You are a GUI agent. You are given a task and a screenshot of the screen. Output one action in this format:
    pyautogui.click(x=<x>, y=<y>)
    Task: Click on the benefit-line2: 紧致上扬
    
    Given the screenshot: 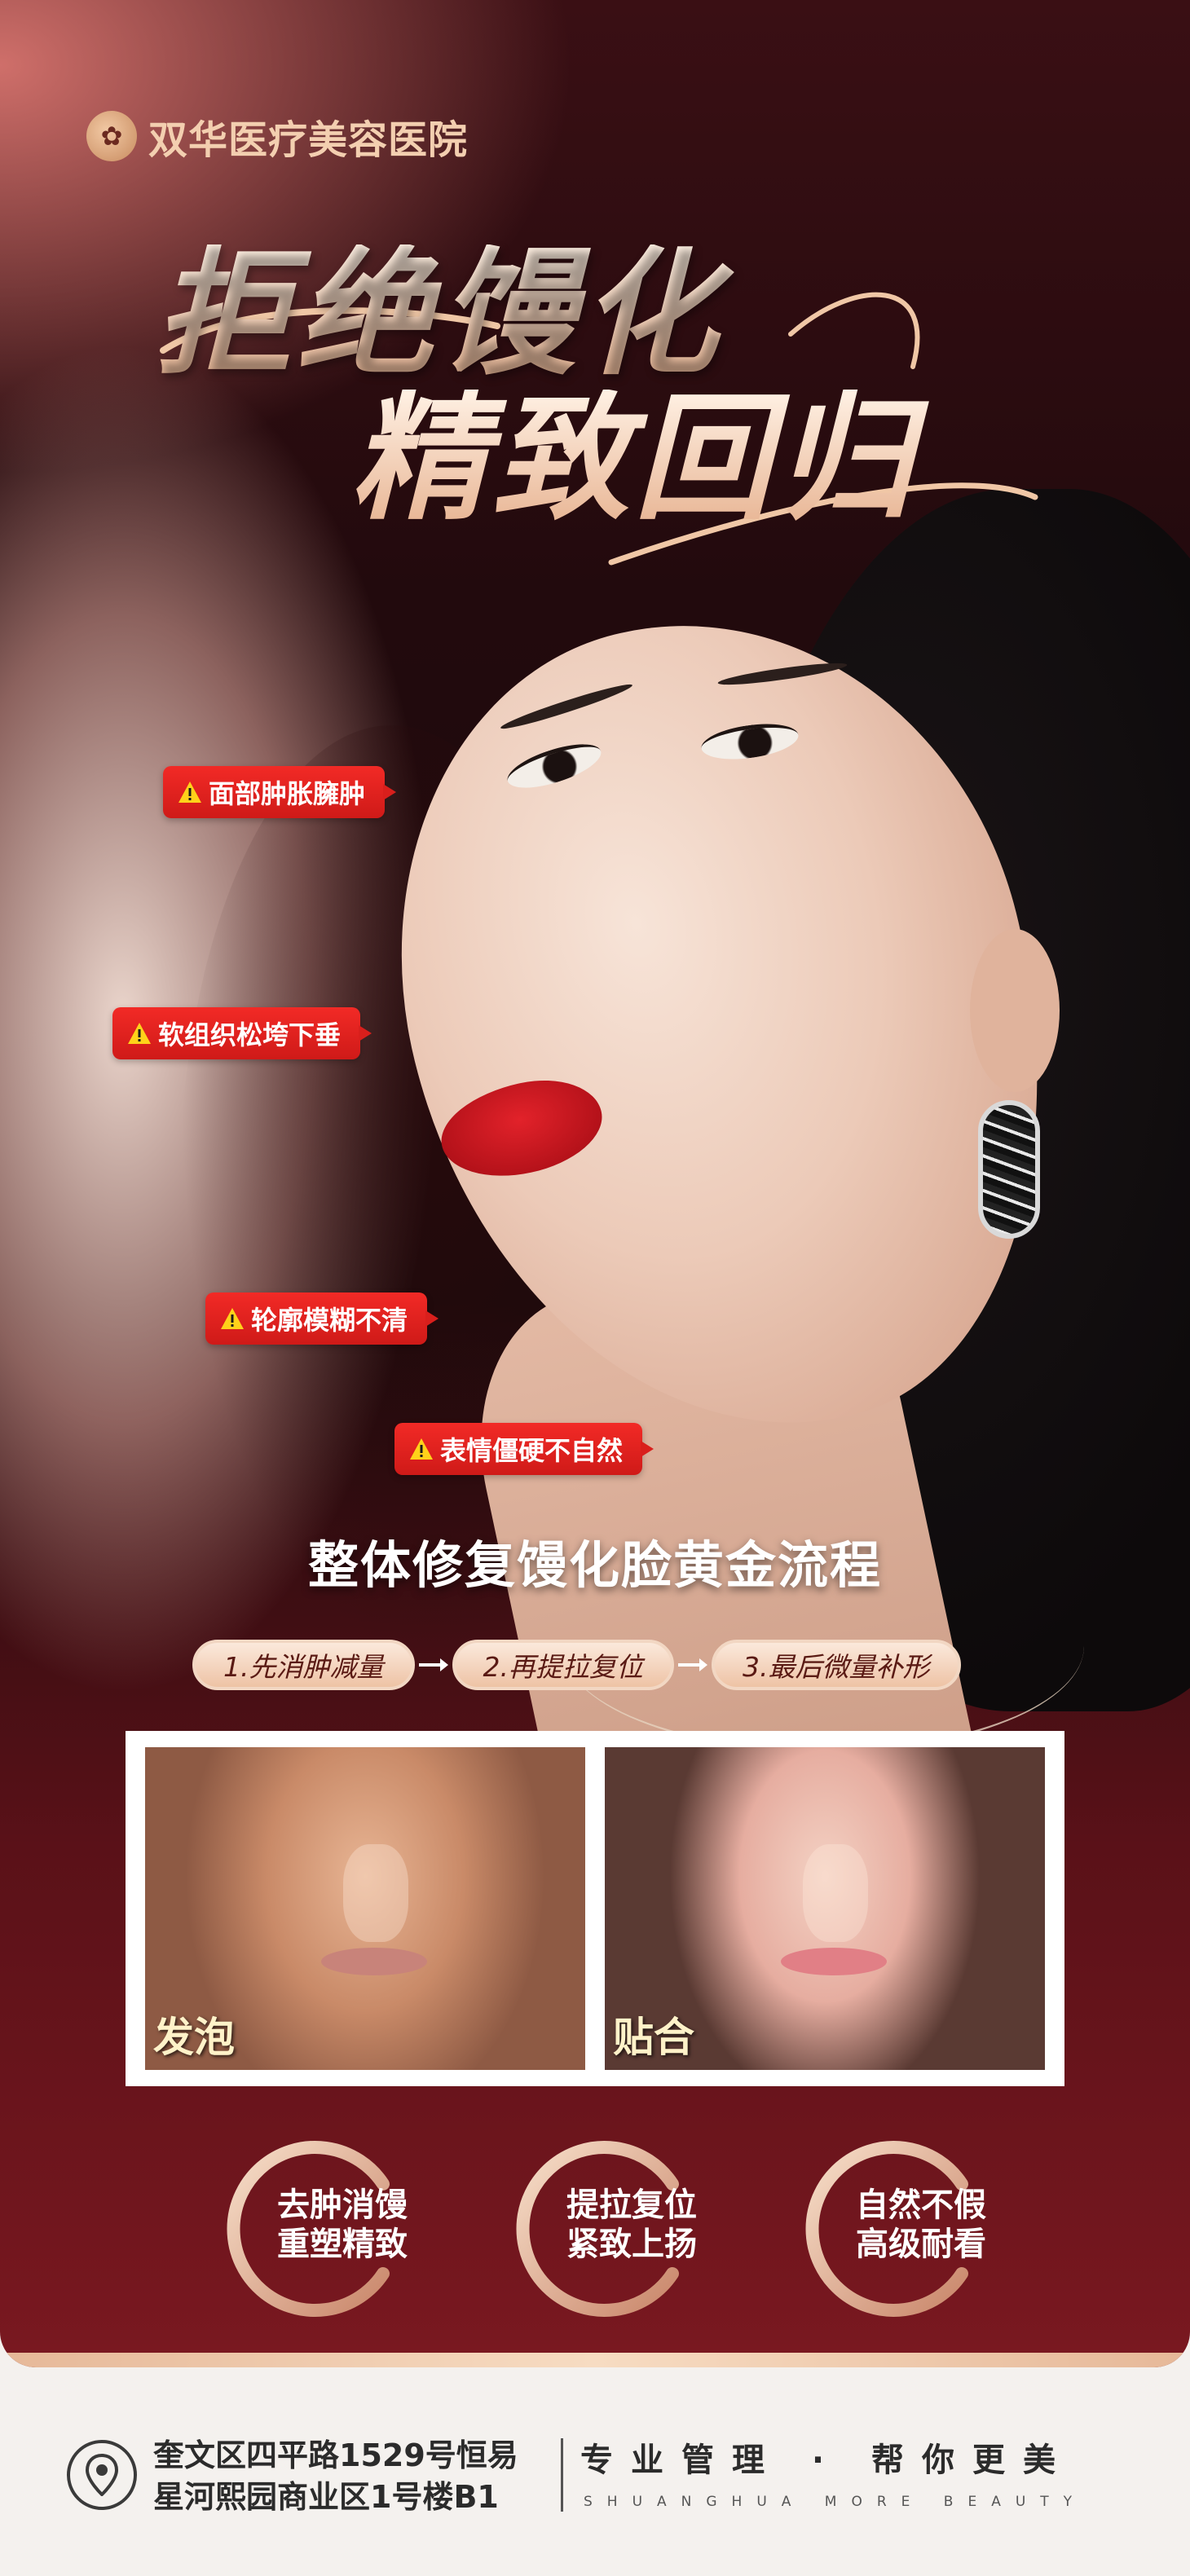 What is the action you would take?
    pyautogui.click(x=632, y=2244)
    